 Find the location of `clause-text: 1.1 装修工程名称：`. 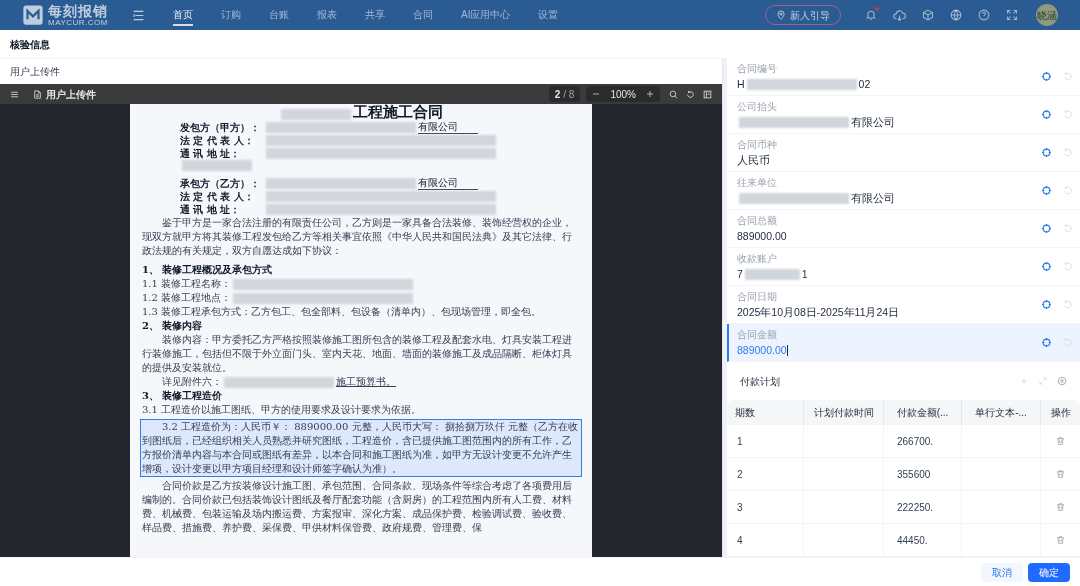

clause-text: 1.1 装修工程名称： is located at coordinates (187, 284).